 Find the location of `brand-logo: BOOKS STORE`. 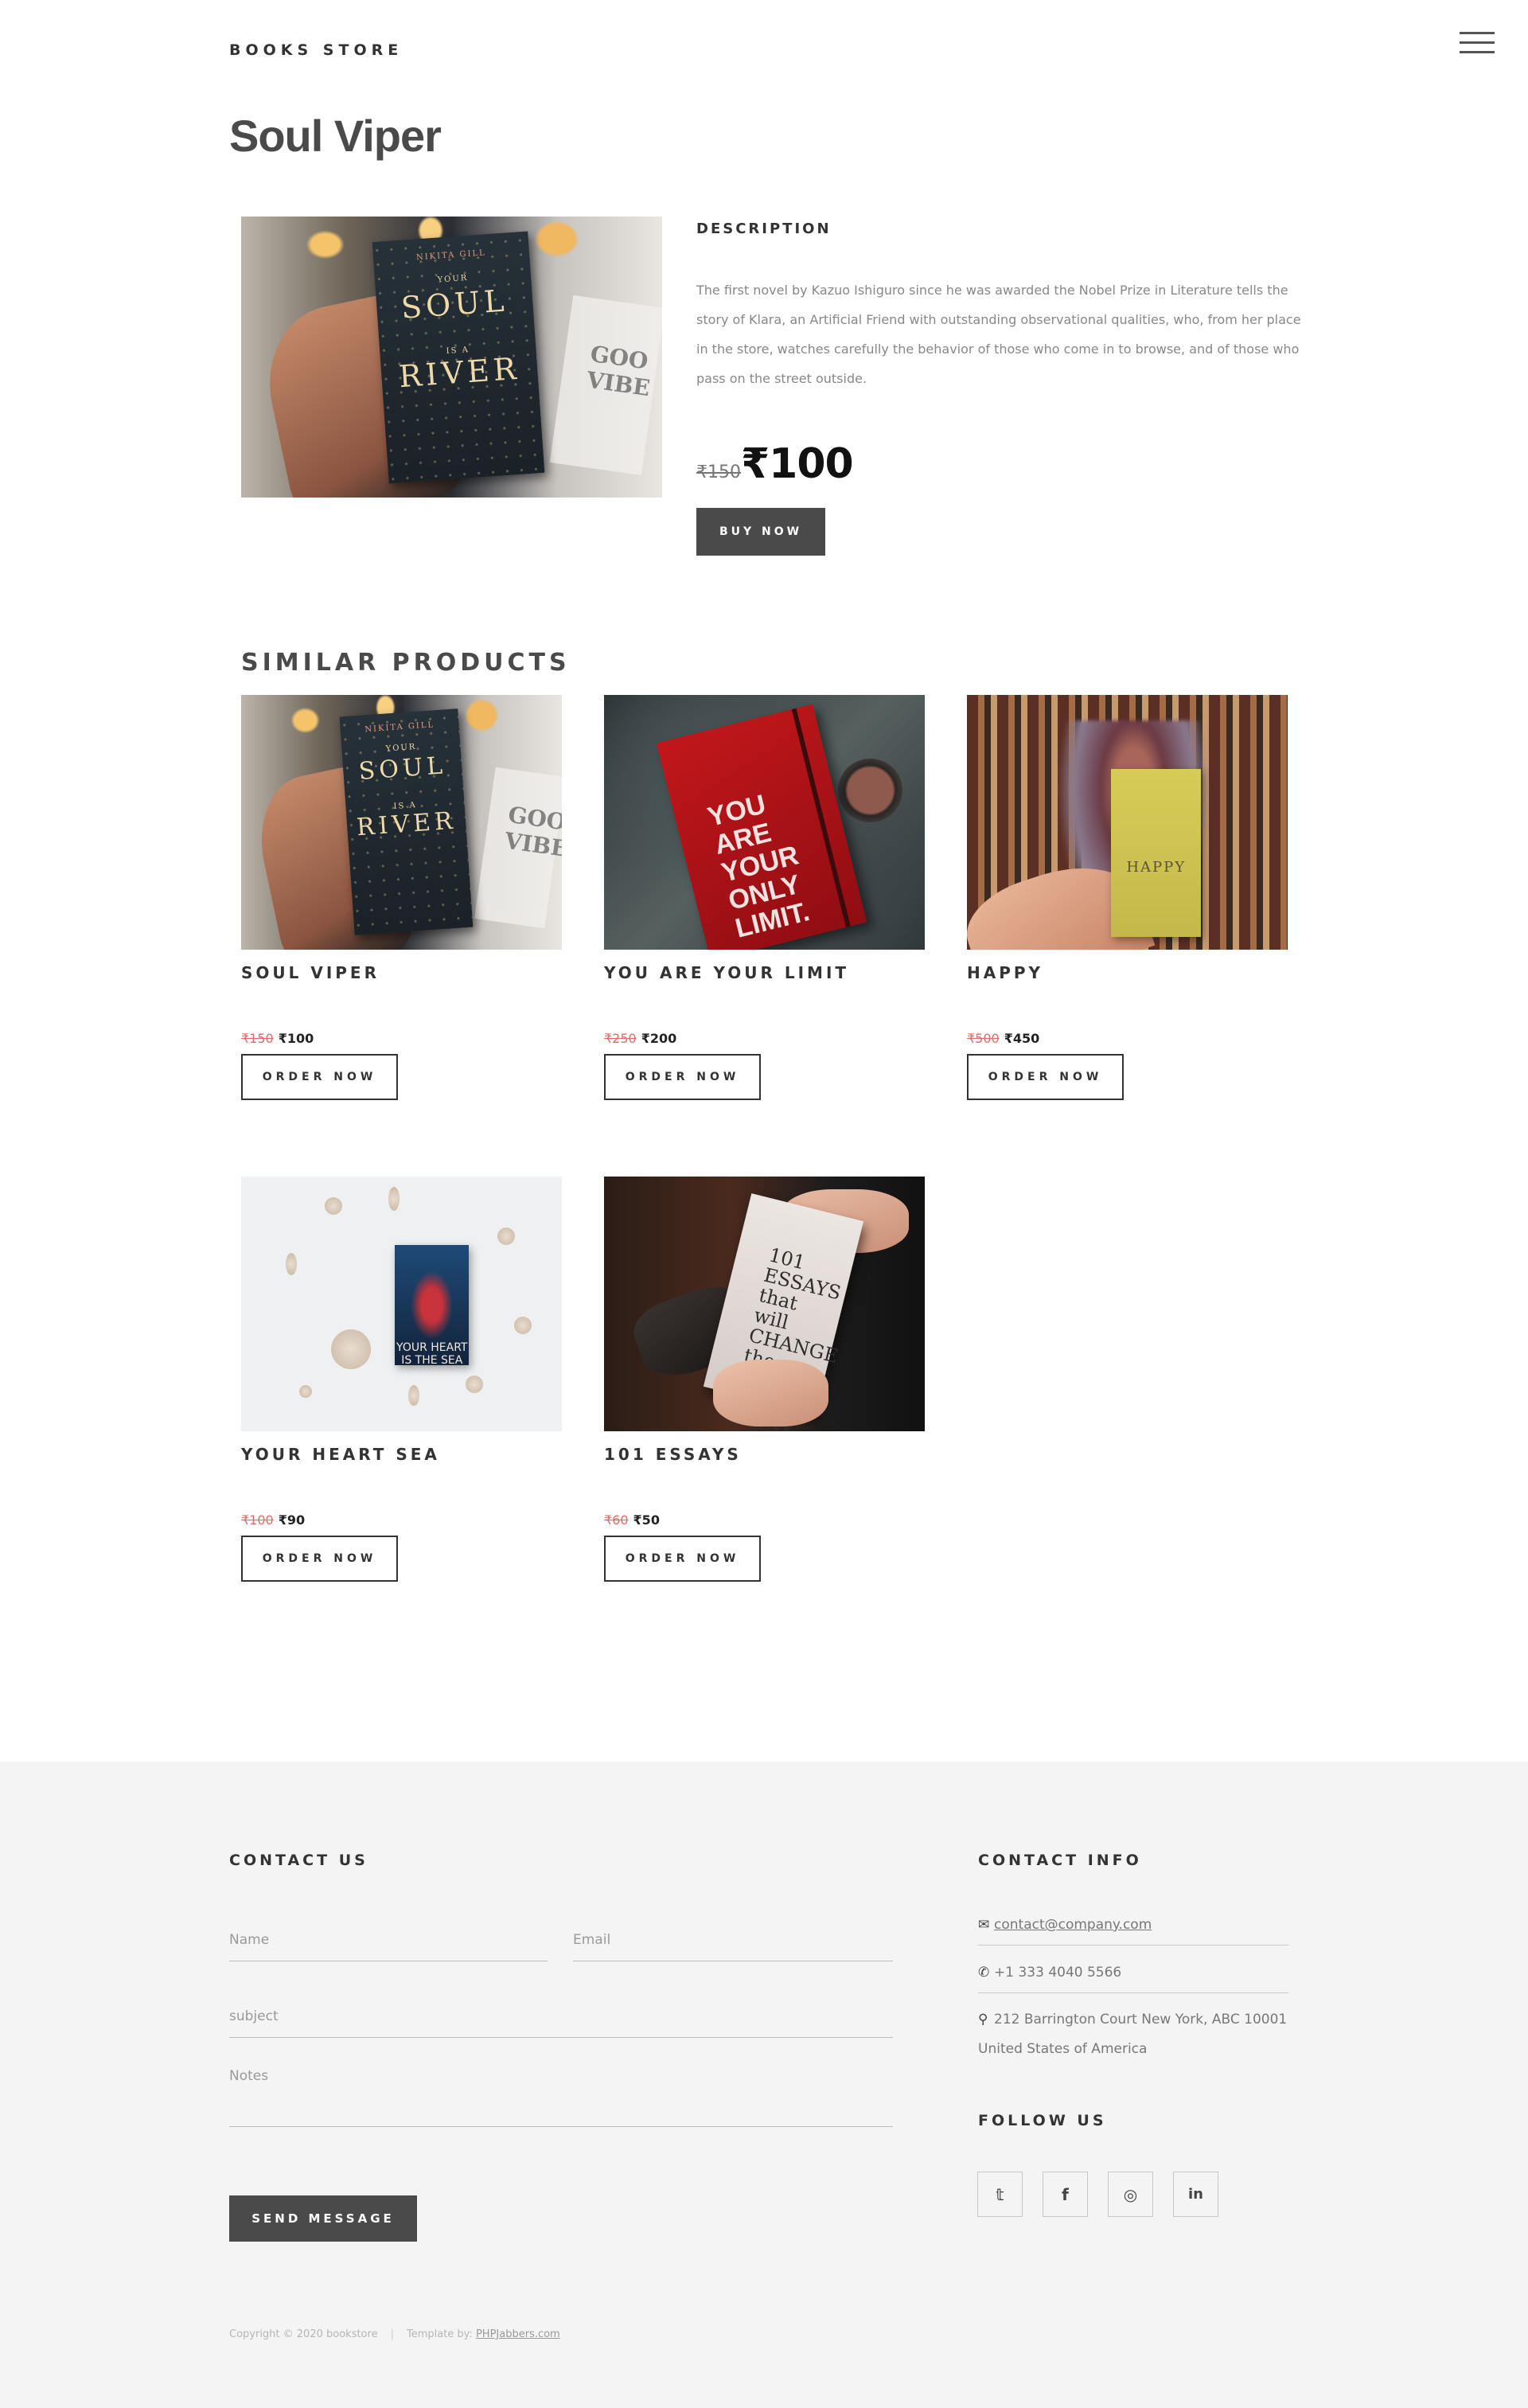

brand-logo: BOOKS STORE is located at coordinates (316, 50).